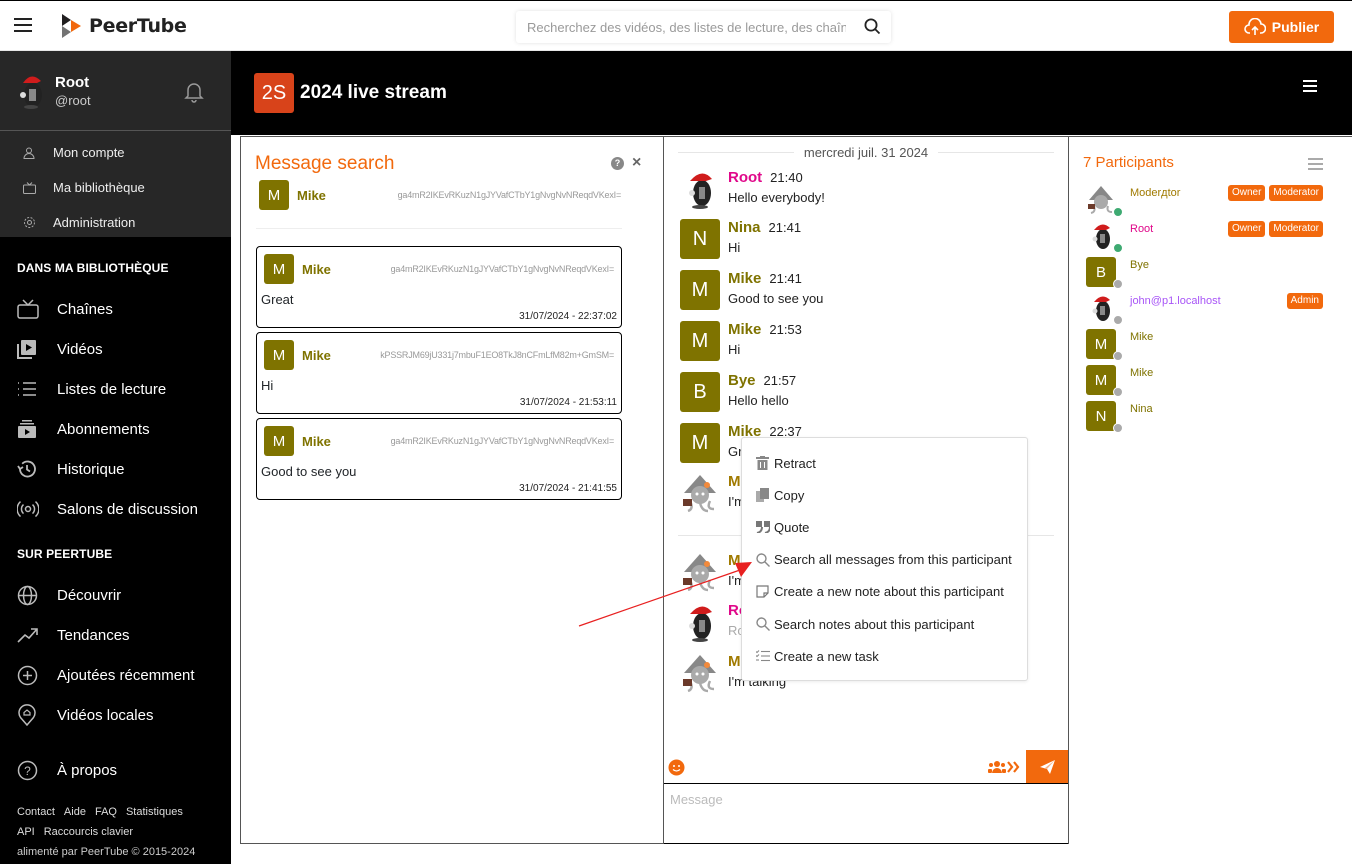 This screenshot has width=1352, height=864. Describe the element at coordinates (31, 91) in the screenshot. I see `user-avatar` at that location.